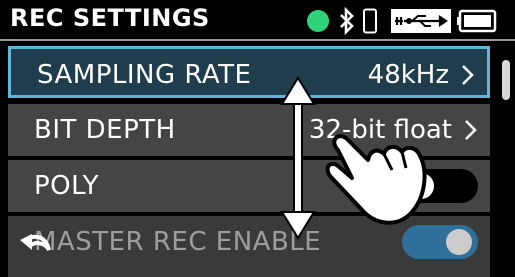  What do you see at coordinates (477, 21) in the screenshot?
I see `battery-icon` at bounding box center [477, 21].